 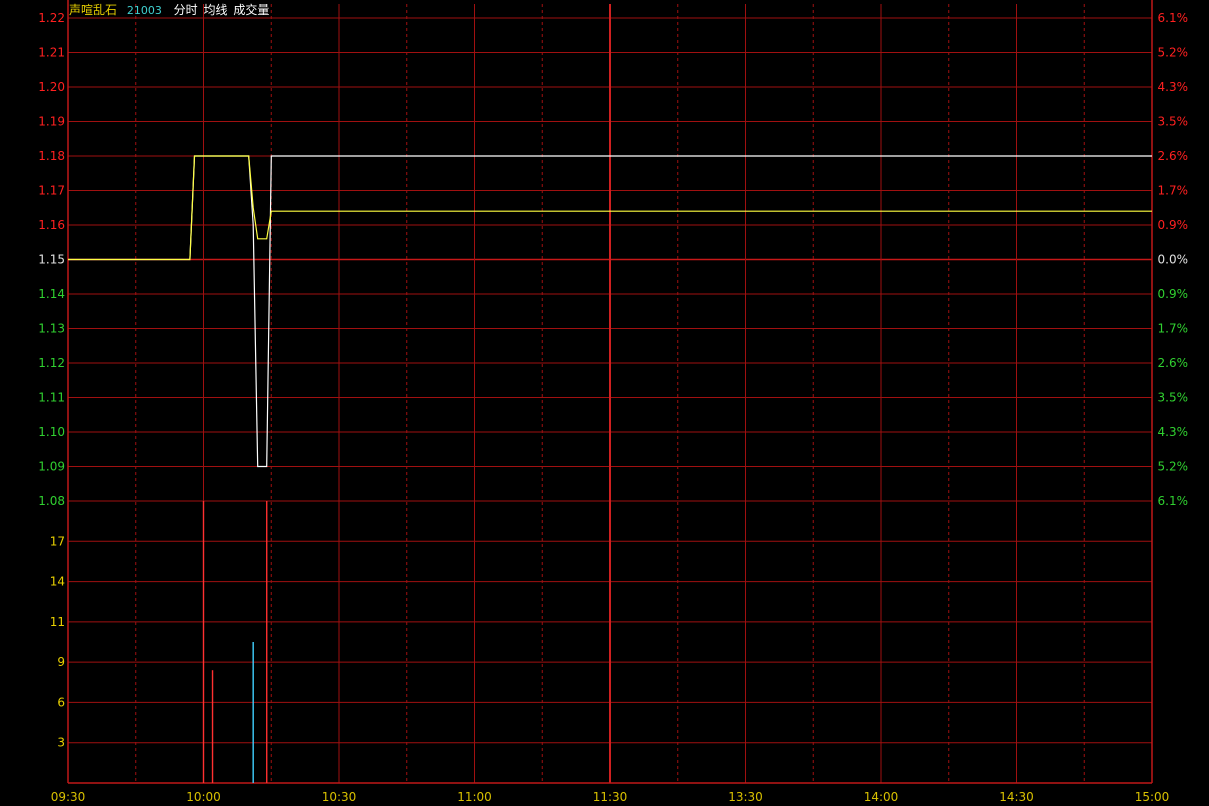 What do you see at coordinates (185, 10) in the screenshot?
I see `label-intraday: 分时` at bounding box center [185, 10].